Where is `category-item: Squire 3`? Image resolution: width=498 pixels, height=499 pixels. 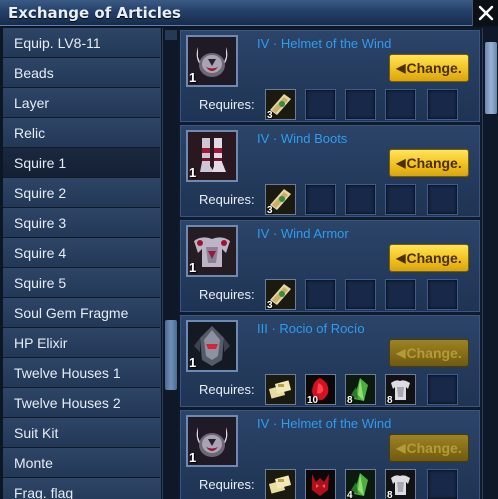
category-item: Squire 3 is located at coordinates (81, 223).